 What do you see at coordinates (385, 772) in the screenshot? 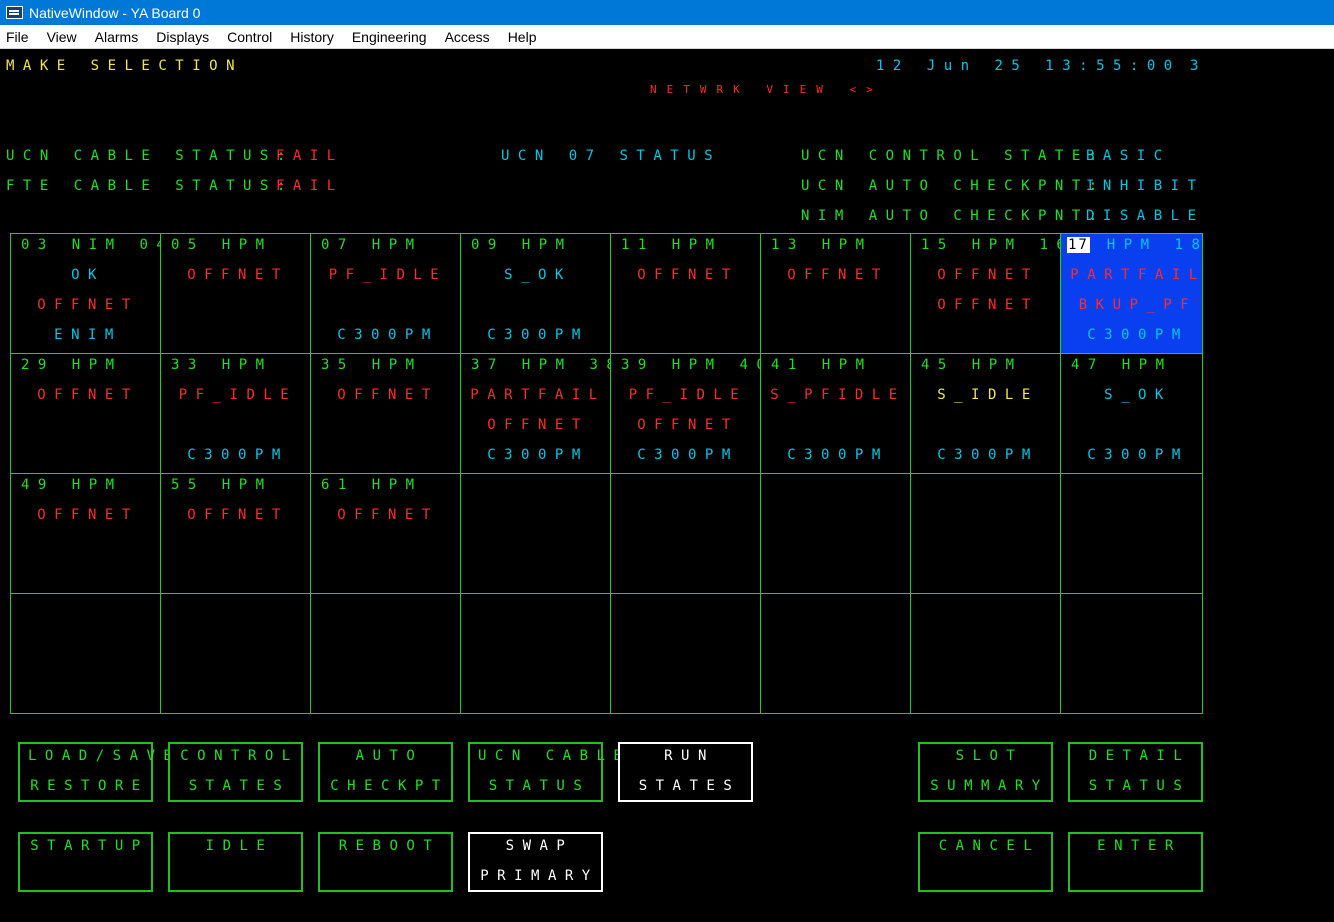
I see `auto-checkpt-button: AUTO CHECKPT` at bounding box center [385, 772].